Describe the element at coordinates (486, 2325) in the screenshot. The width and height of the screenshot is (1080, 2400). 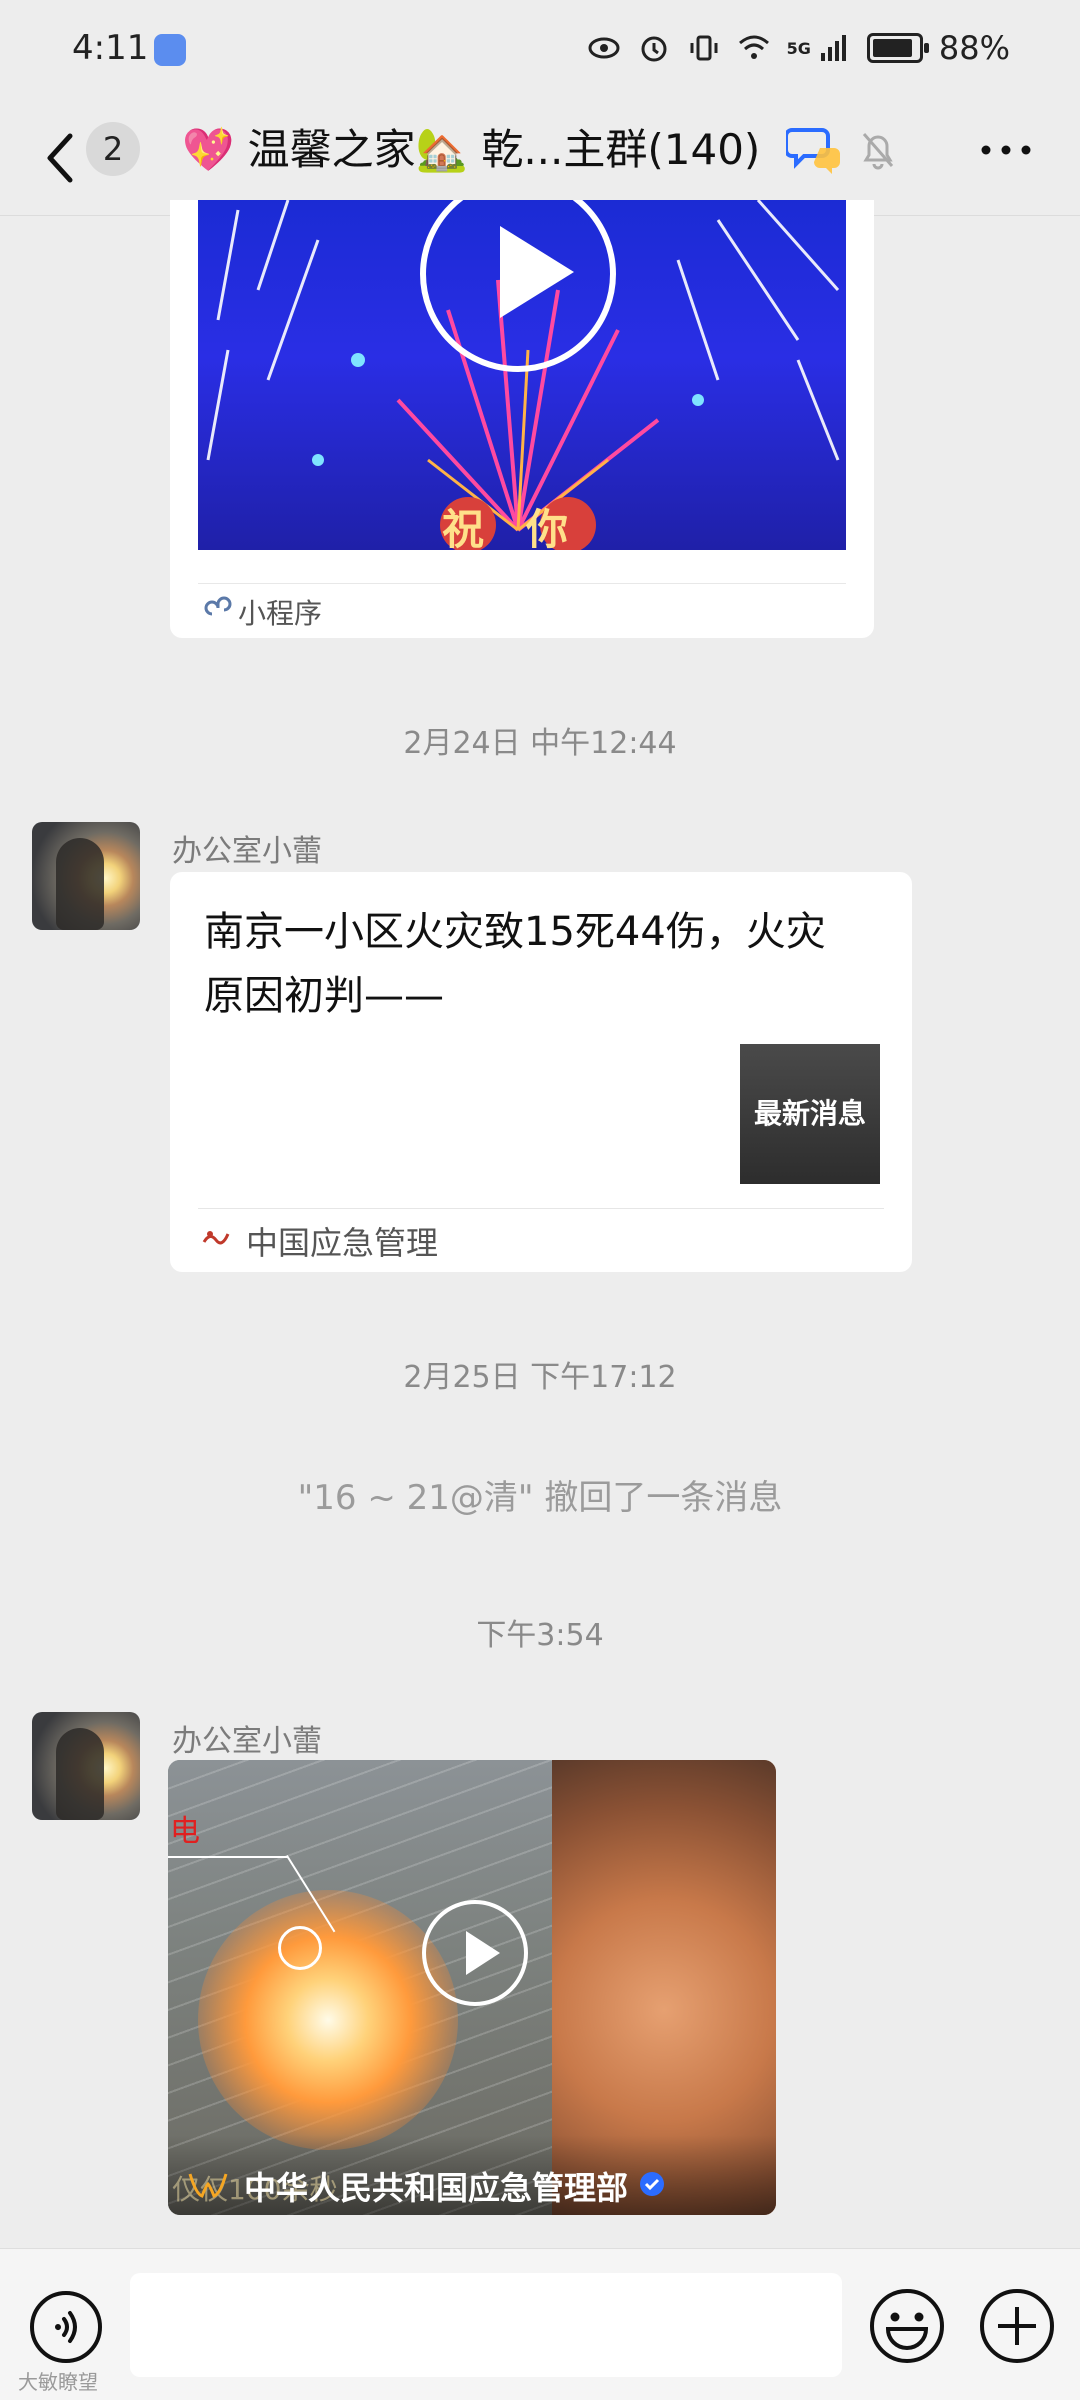
I see `message-input` at that location.